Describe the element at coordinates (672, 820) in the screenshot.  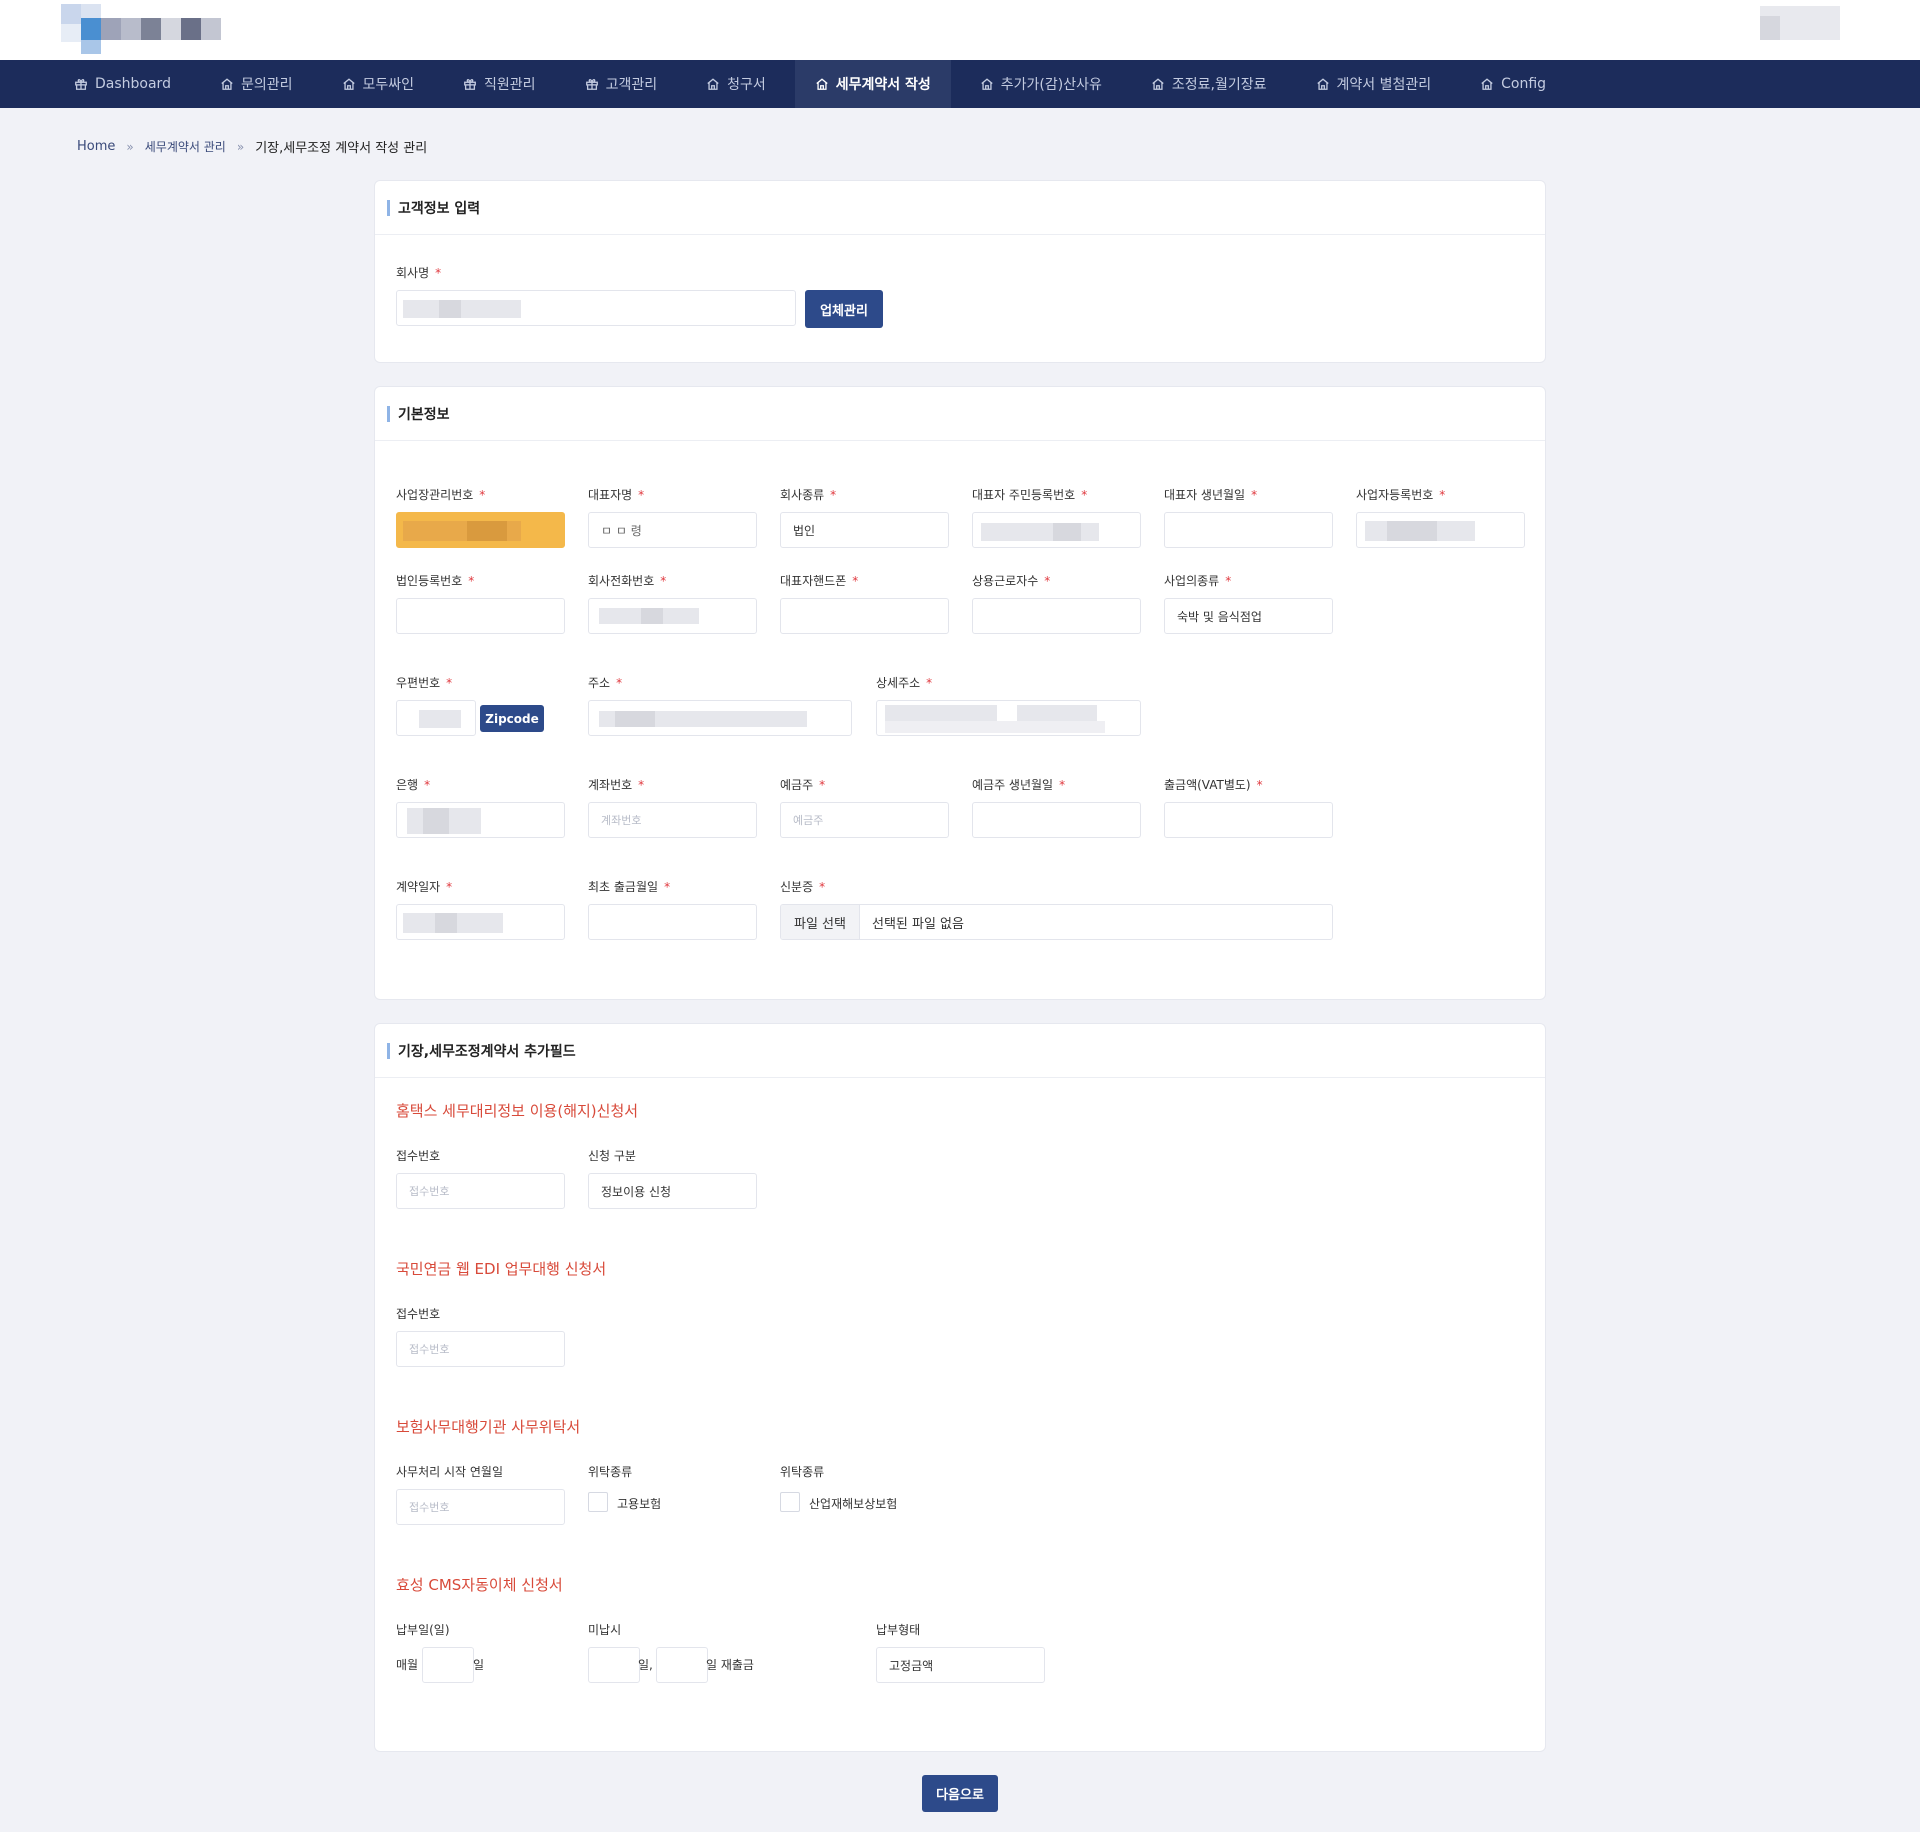
I see `account-no-input: 계좌번호` at that location.